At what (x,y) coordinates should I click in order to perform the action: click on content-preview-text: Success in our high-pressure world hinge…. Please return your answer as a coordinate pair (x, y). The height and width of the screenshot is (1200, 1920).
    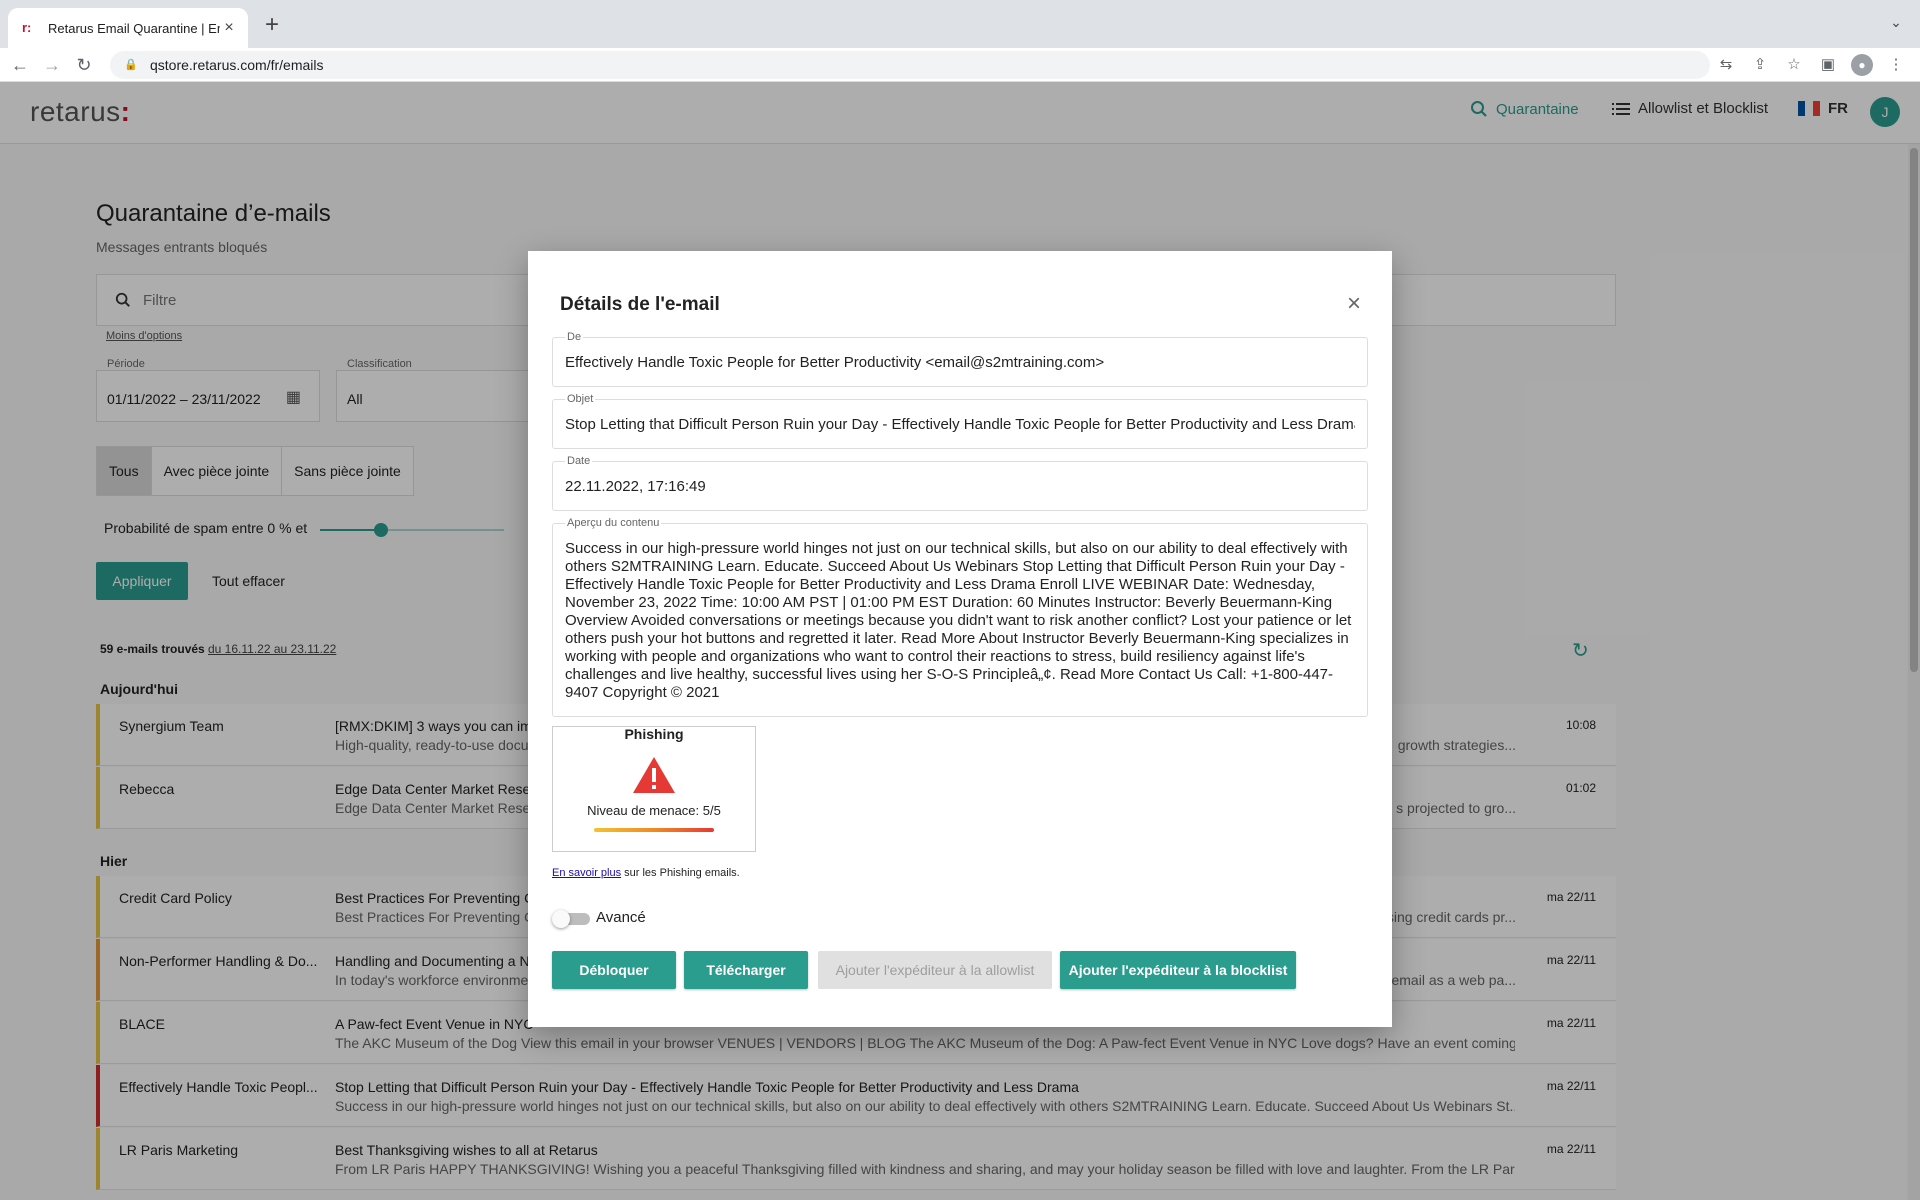
    Looking at the image, I should click on (958, 620).